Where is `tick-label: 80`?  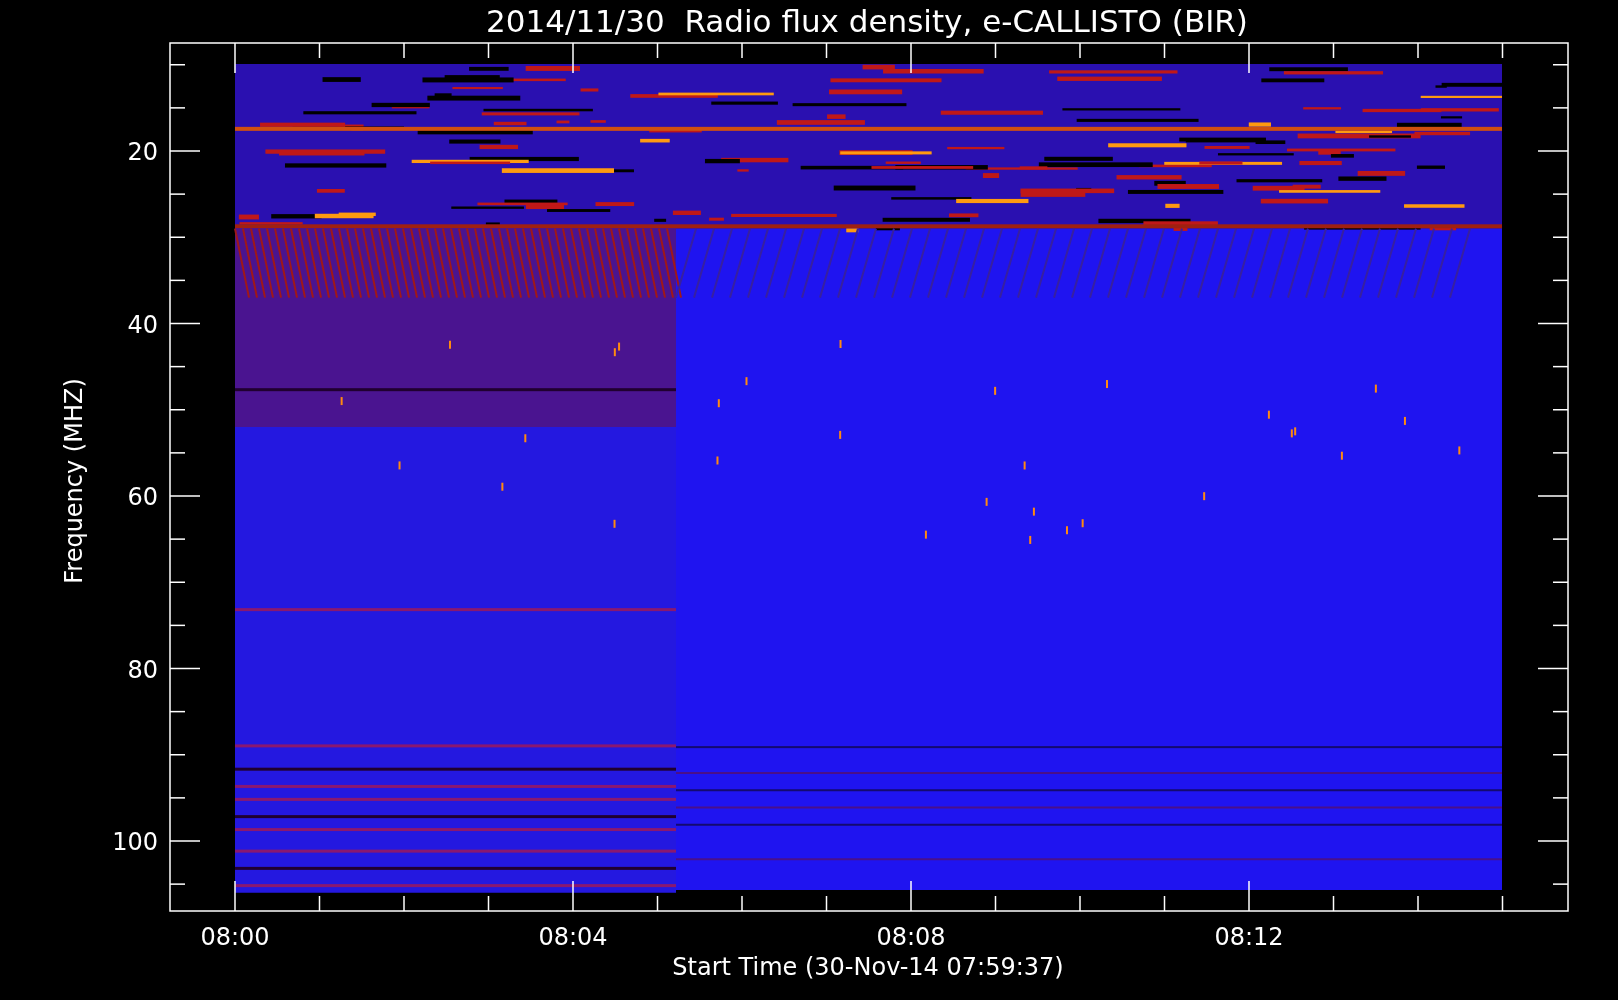
tick-label: 80 is located at coordinates (142, 669).